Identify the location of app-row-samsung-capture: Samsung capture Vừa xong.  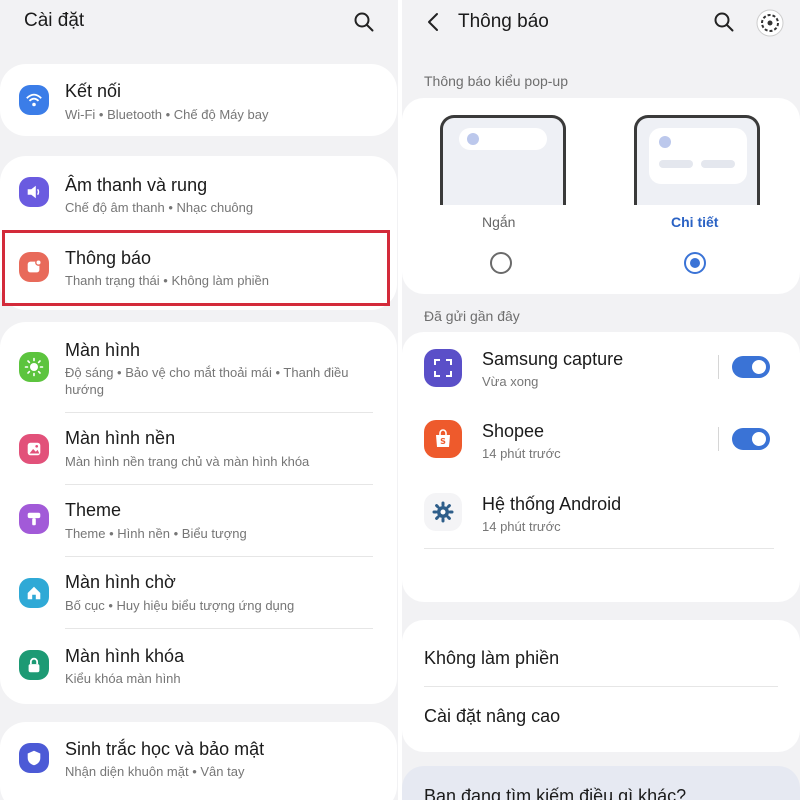
(601, 367).